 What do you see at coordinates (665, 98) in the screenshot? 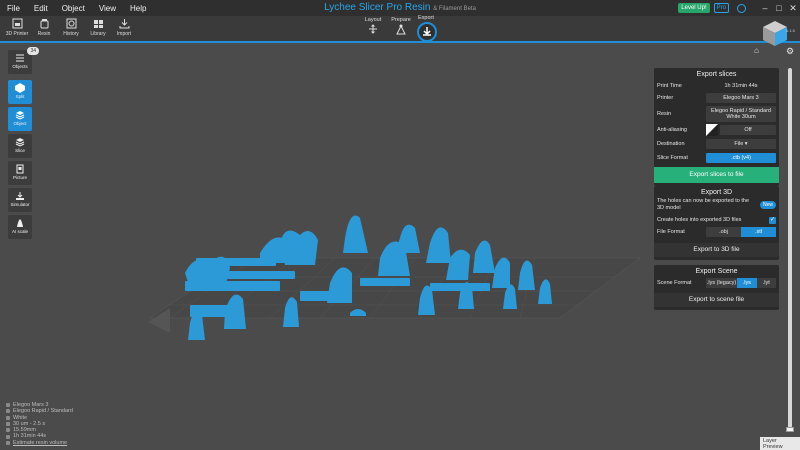
I see `printer-label: Printer` at bounding box center [665, 98].